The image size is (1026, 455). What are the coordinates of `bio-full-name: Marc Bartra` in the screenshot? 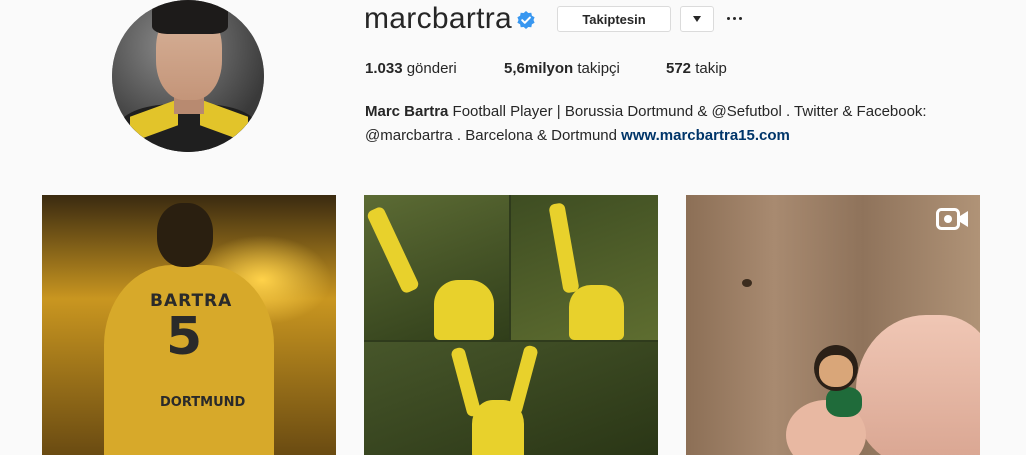 It's located at (407, 111).